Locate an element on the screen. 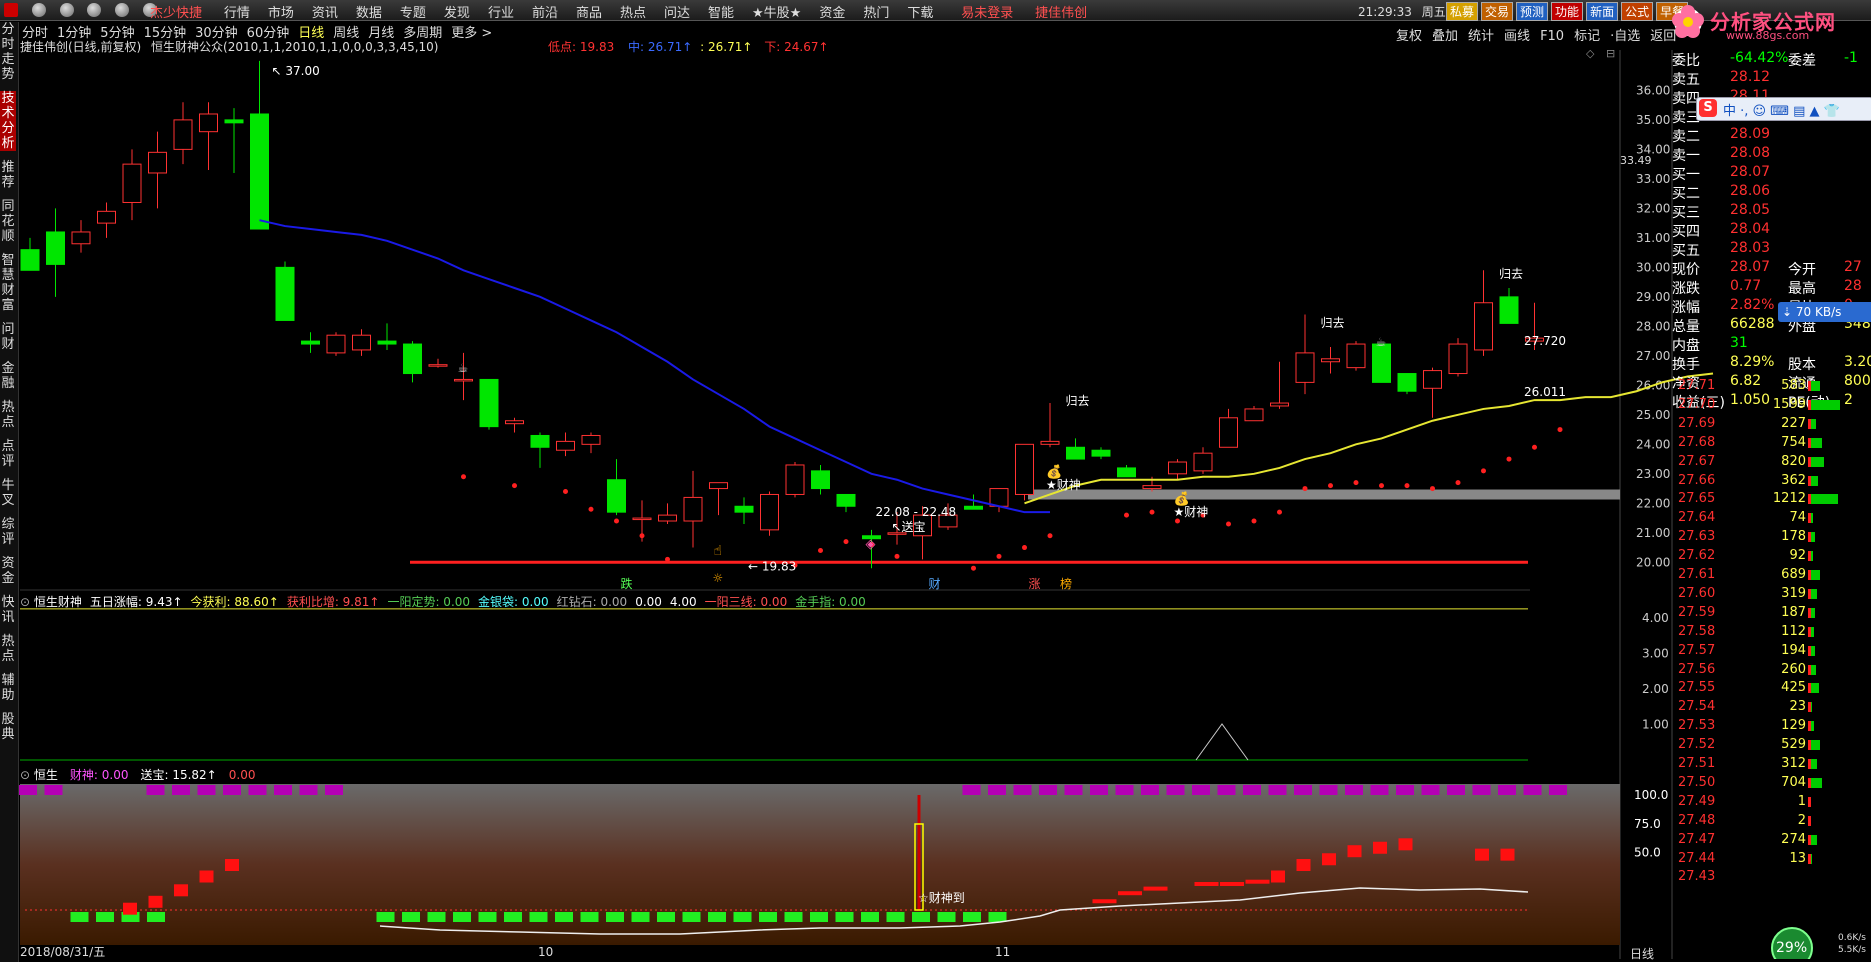 The height and width of the screenshot is (962, 1871). trade-row: 27.67 820 is located at coordinates (1771, 463).